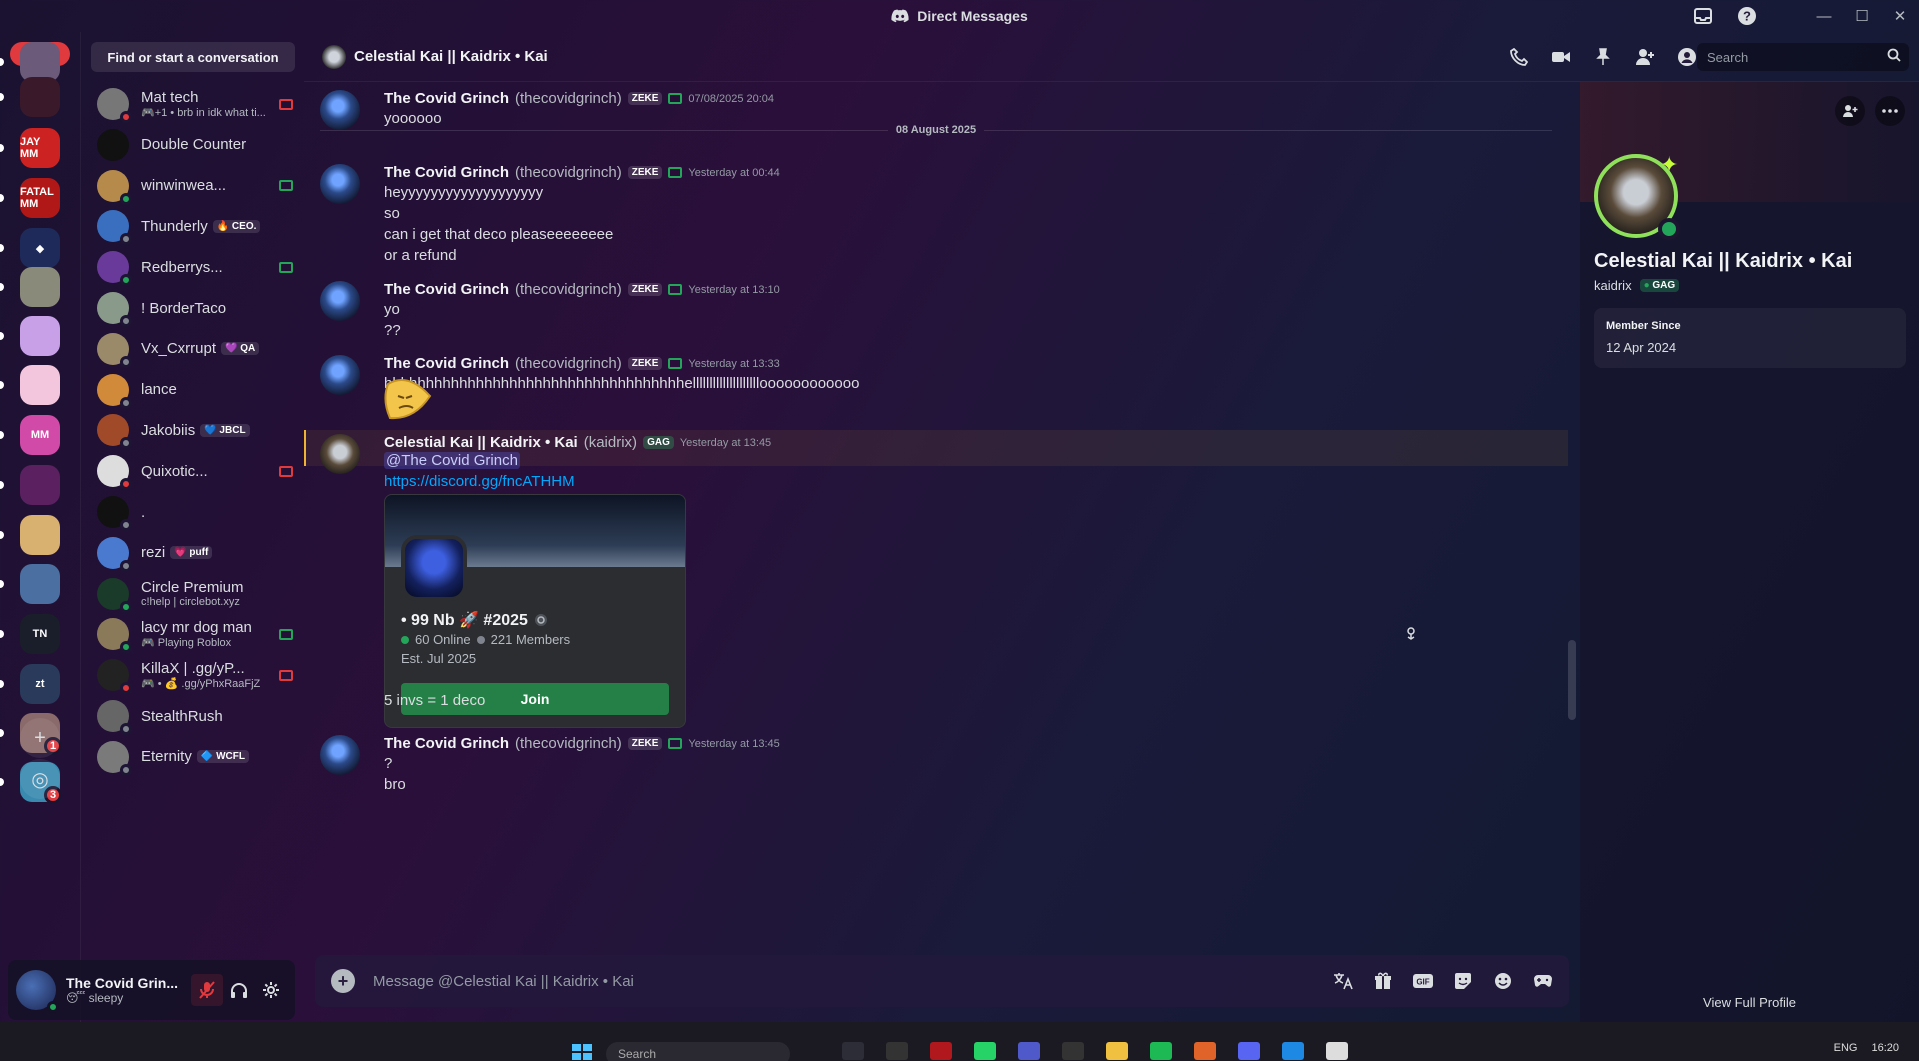 This screenshot has height=1061, width=1919. I want to click on mute-mic-icon, so click(207, 990).